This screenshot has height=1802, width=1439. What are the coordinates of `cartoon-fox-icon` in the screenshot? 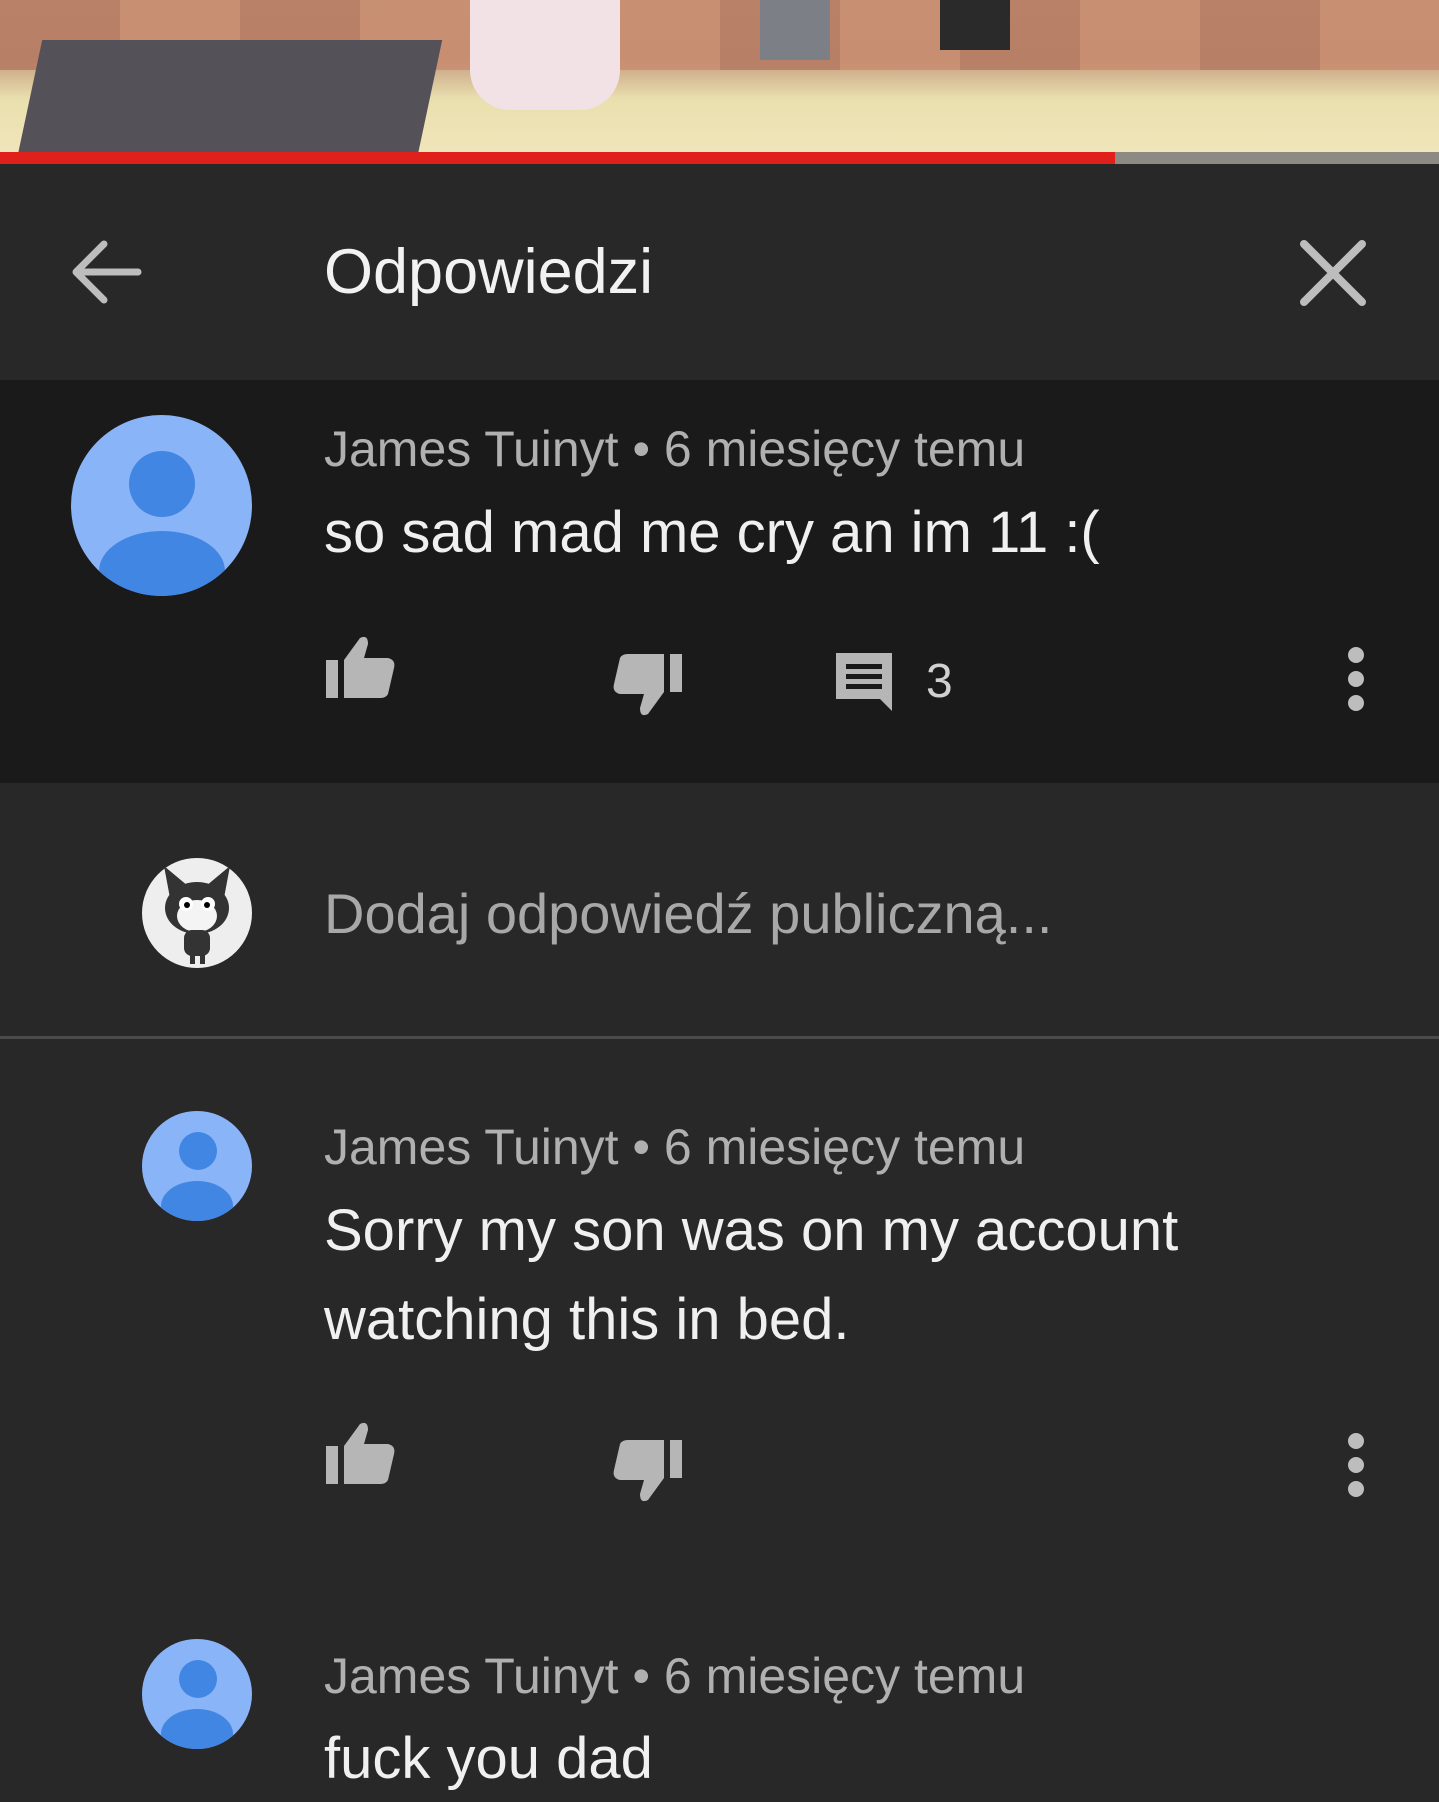 It's located at (197, 915).